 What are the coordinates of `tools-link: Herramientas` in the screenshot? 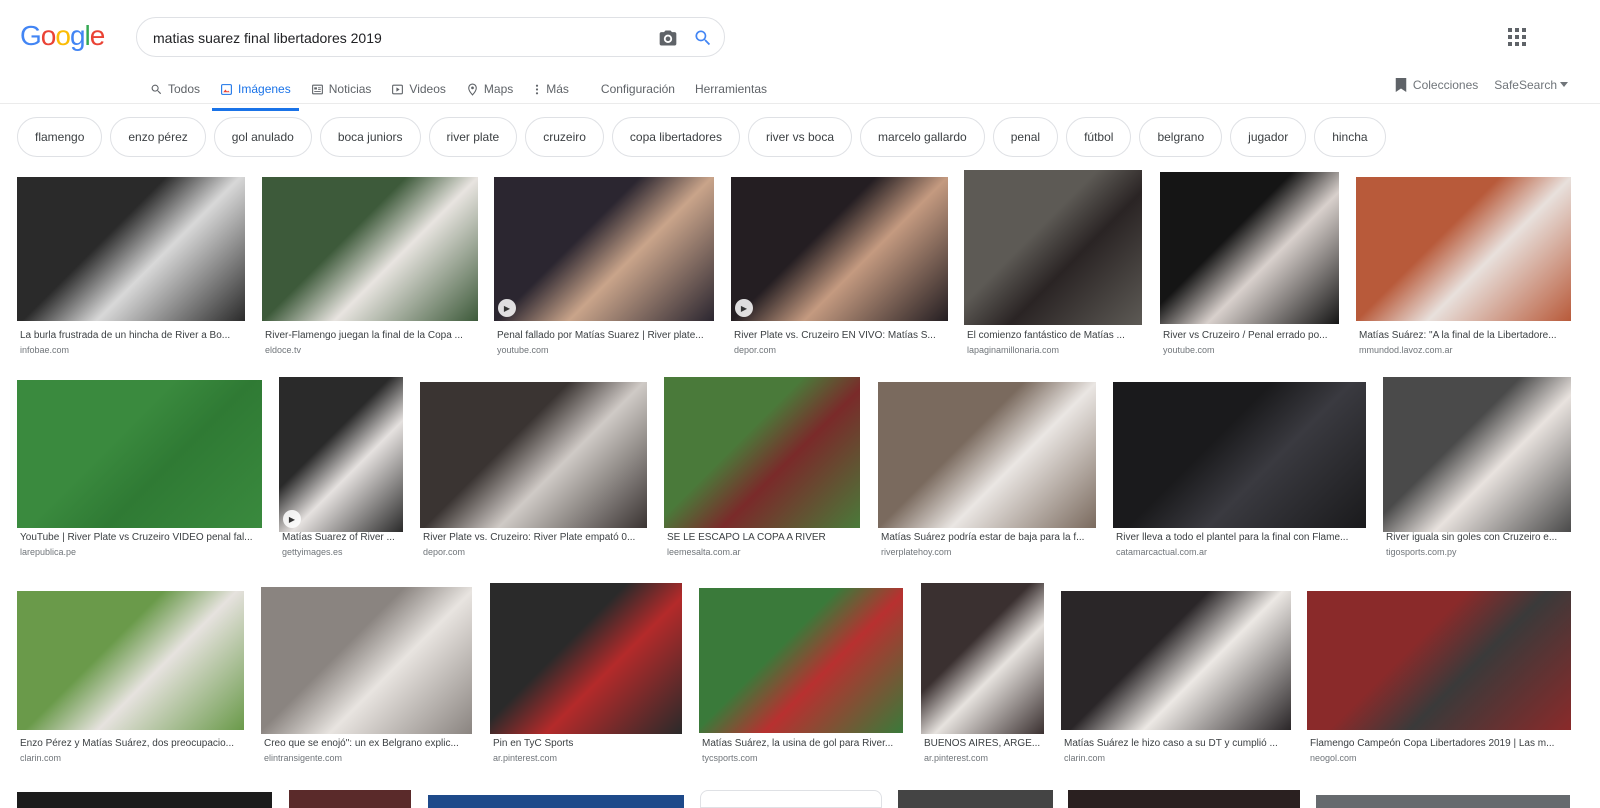 It's located at (731, 89).